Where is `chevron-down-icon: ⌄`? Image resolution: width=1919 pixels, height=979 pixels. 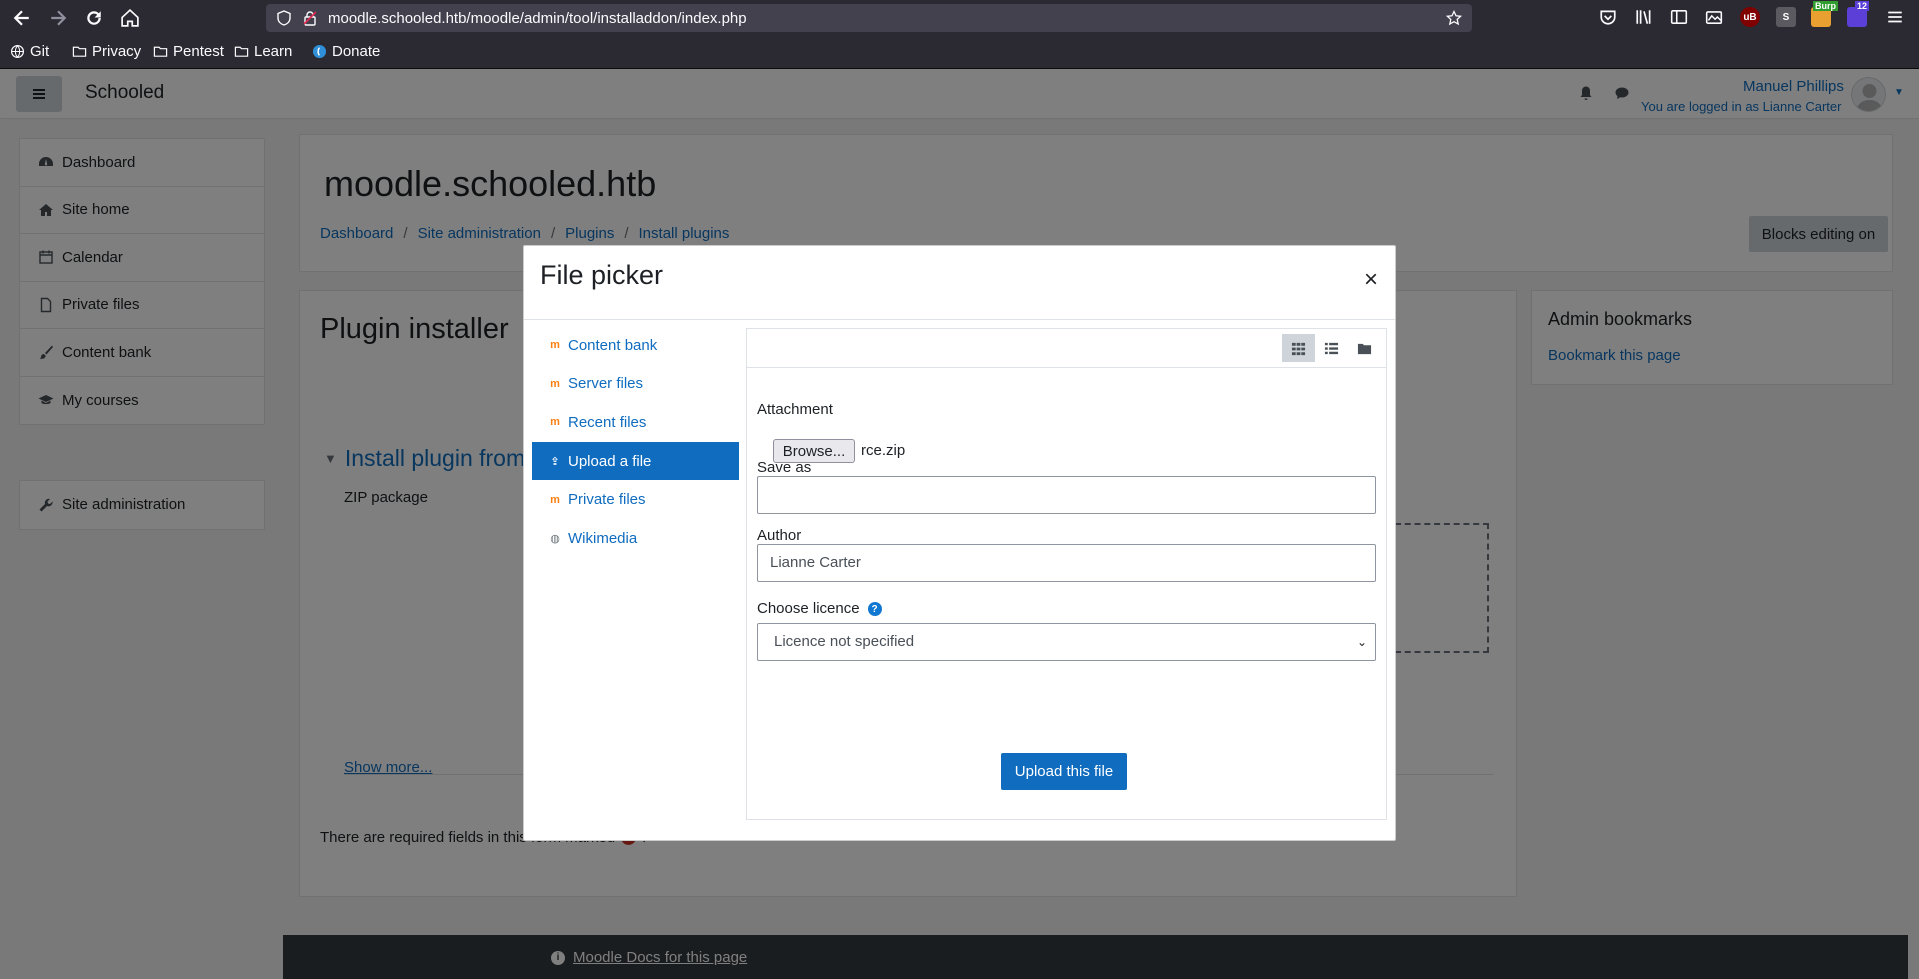 chevron-down-icon: ⌄ is located at coordinates (1361, 642).